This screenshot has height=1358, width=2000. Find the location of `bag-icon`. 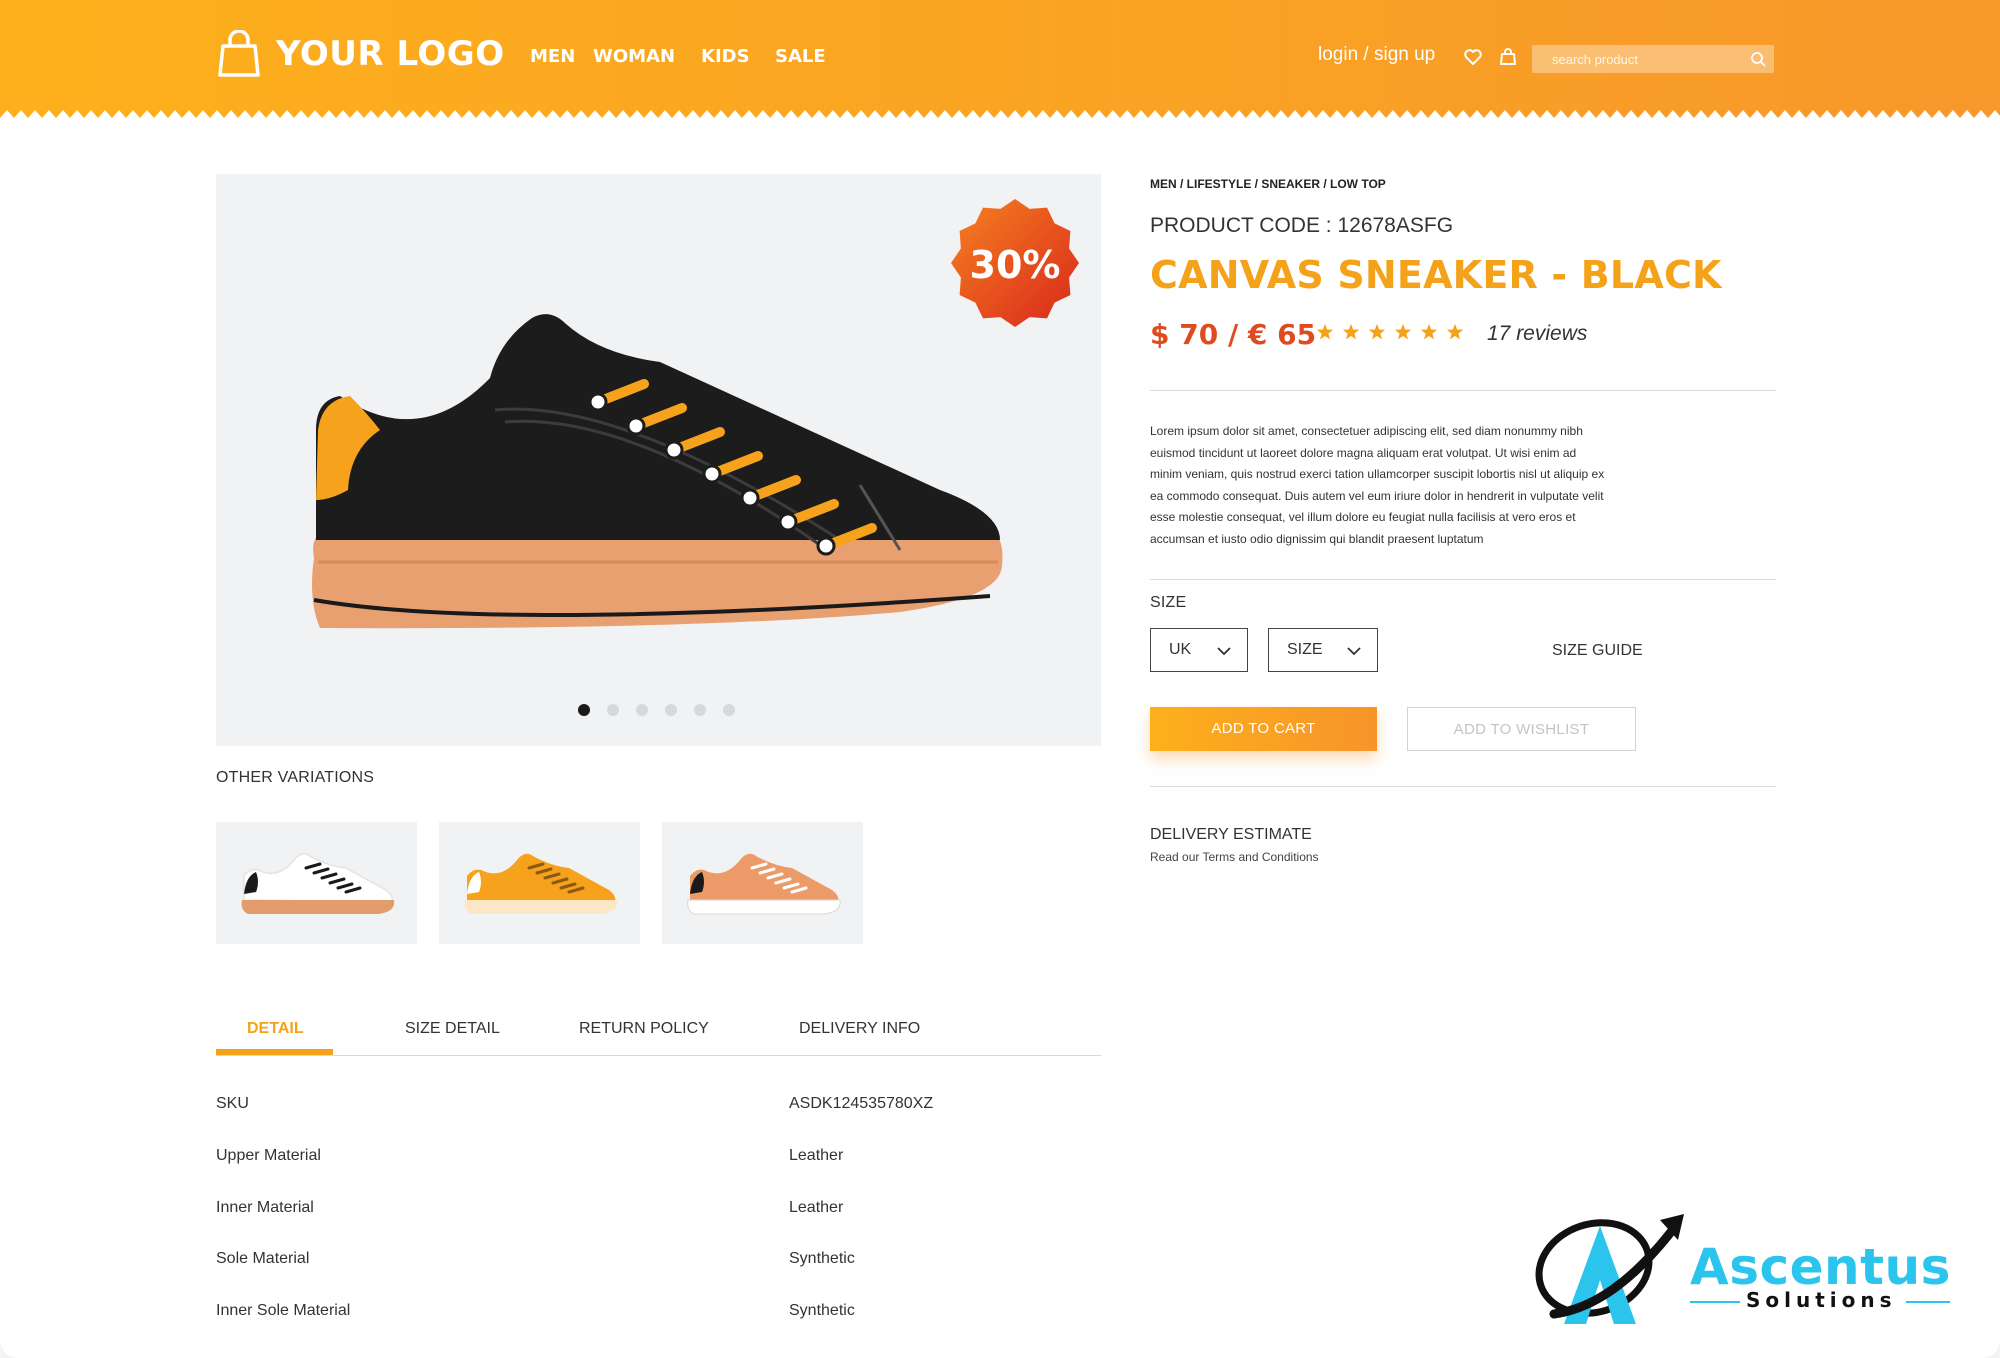

bag-icon is located at coordinates (1508, 57).